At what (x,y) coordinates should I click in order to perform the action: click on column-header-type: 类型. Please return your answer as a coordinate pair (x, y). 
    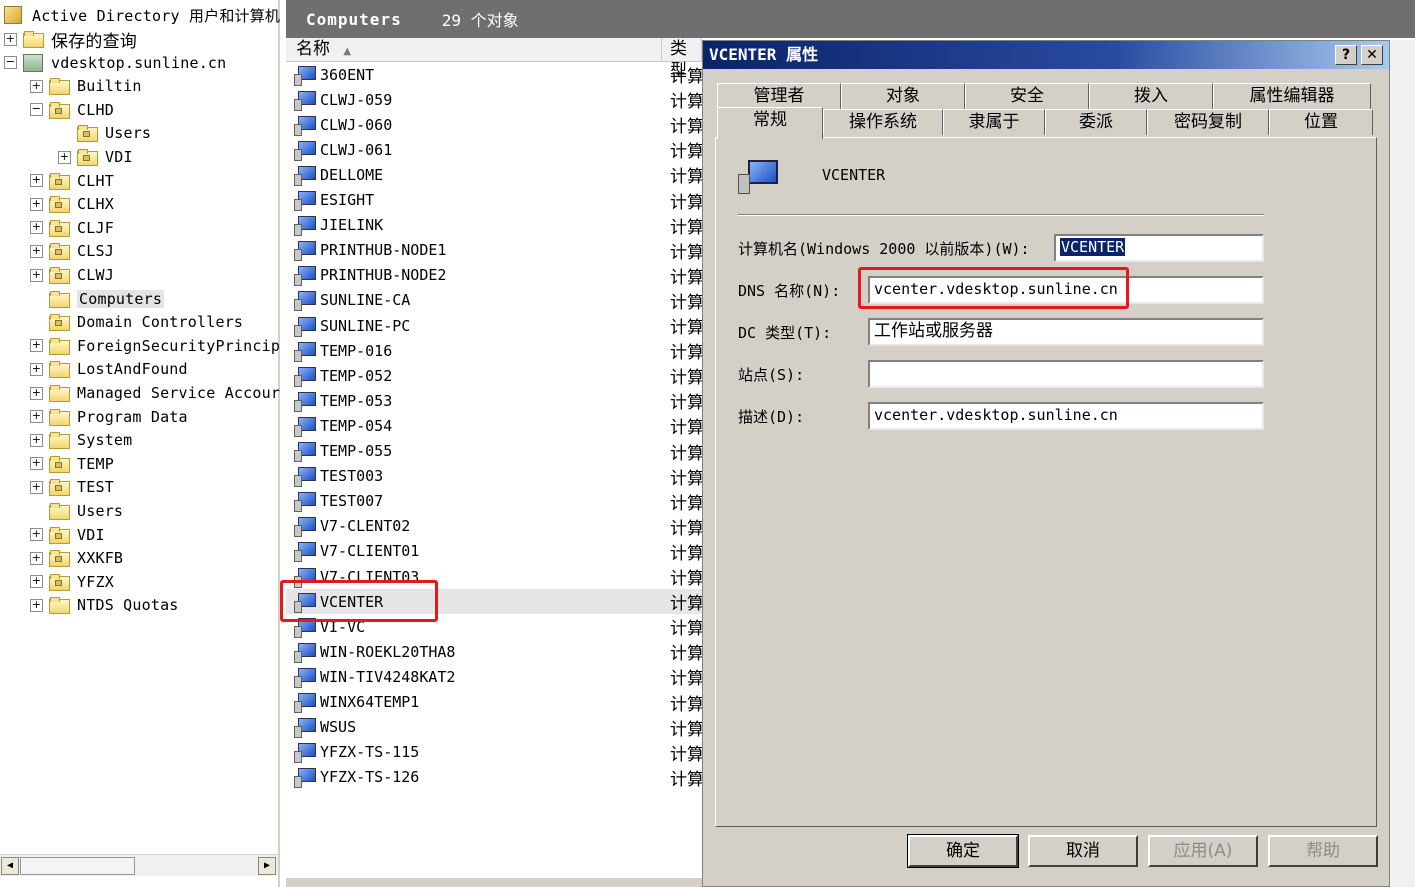
    Looking at the image, I should click on (682, 59).